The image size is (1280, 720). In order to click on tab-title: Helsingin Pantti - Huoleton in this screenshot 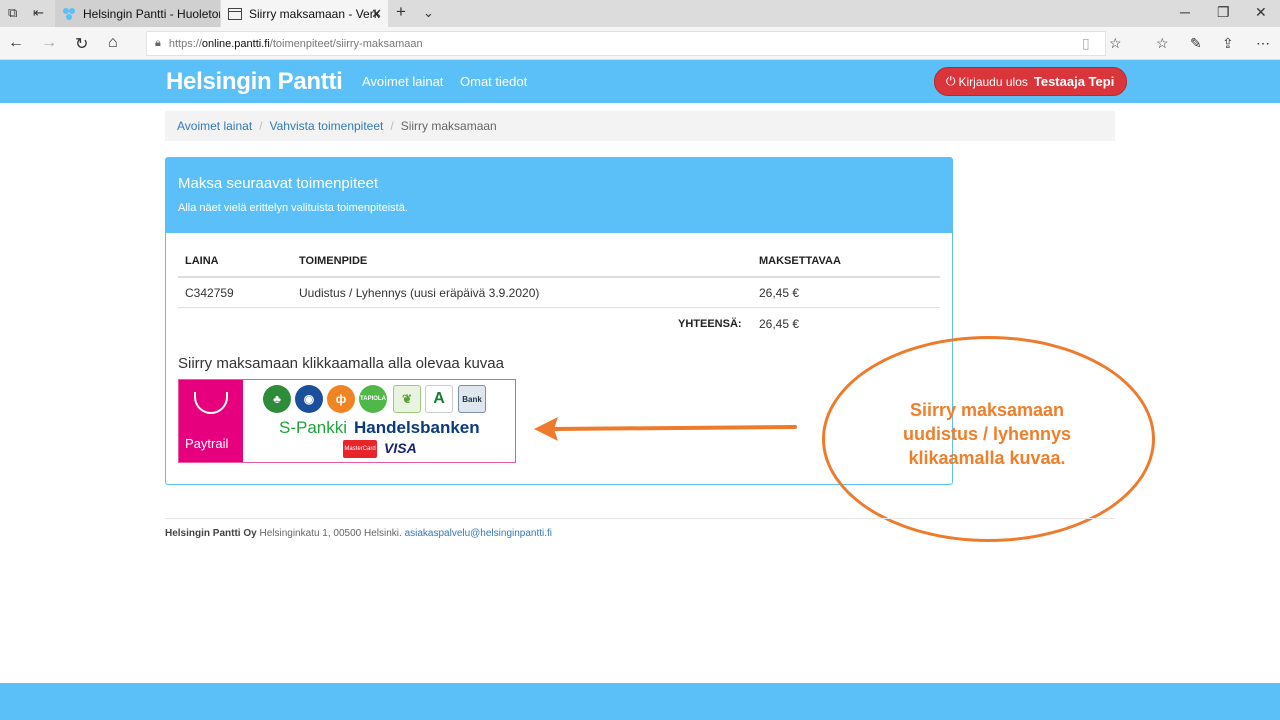, I will do `click(151, 13)`.